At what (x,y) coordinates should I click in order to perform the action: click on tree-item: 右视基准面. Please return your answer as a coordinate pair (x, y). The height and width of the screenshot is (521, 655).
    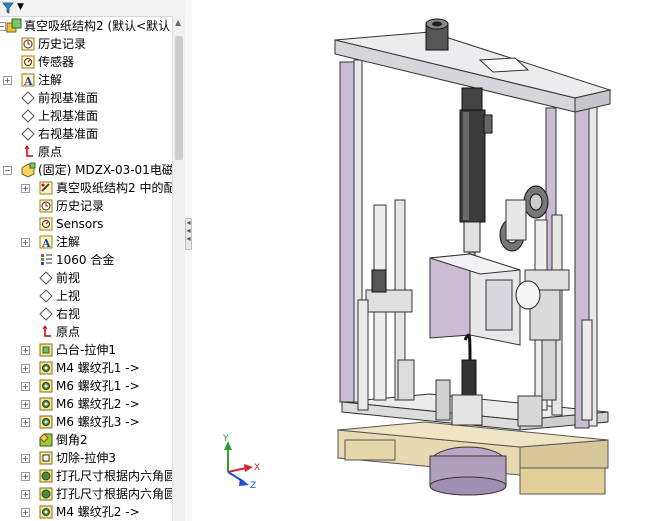
    Looking at the image, I should click on (86, 134).